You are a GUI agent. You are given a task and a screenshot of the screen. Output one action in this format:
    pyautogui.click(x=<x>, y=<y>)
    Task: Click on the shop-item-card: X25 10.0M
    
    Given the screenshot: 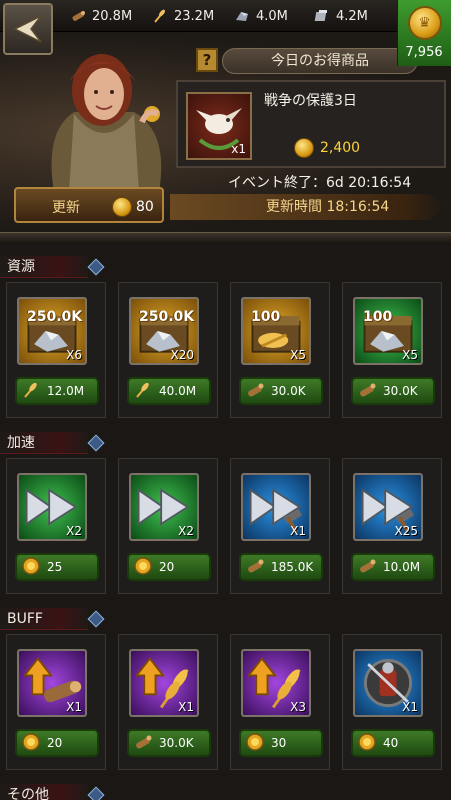 What is the action you would take?
    pyautogui.click(x=392, y=526)
    